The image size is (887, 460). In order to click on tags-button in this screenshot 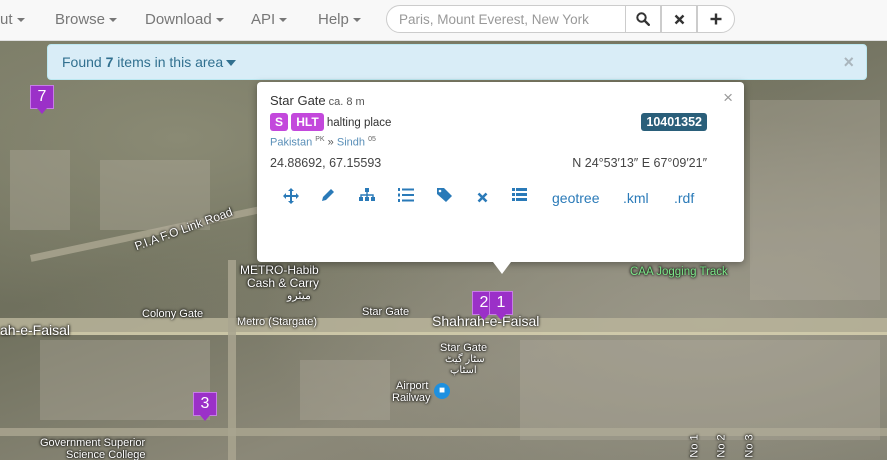, I will do `click(445, 198)`.